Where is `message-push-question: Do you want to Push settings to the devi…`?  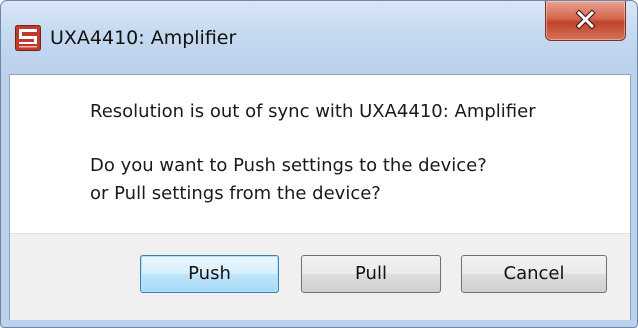 message-push-question: Do you want to Push settings to the devi… is located at coordinates (288, 165).